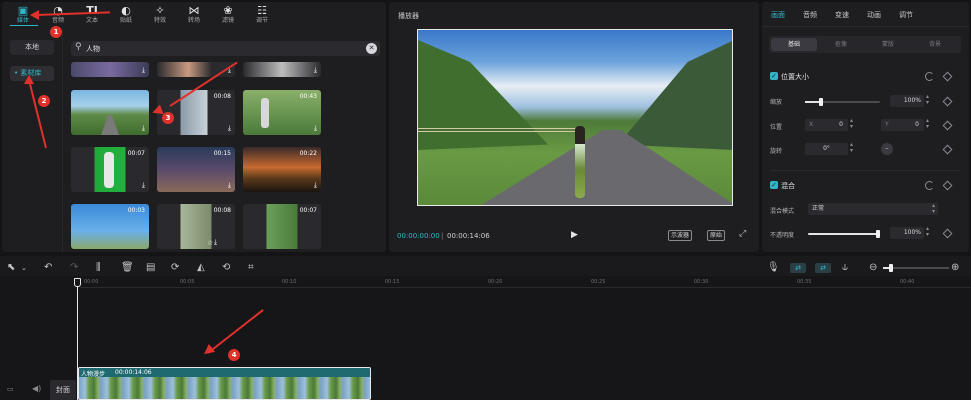 The image size is (971, 400). Describe the element at coordinates (92, 14) in the screenshot. I see `tool-text: TI 文本` at that location.